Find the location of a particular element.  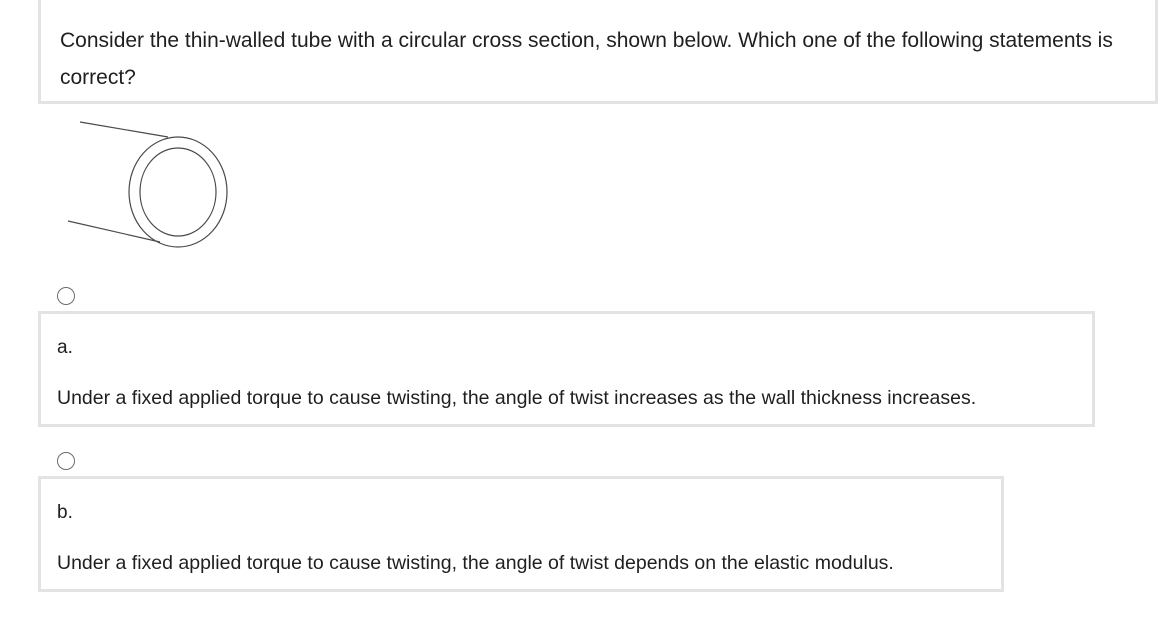

thin-walled-tube-icon is located at coordinates (147, 184).